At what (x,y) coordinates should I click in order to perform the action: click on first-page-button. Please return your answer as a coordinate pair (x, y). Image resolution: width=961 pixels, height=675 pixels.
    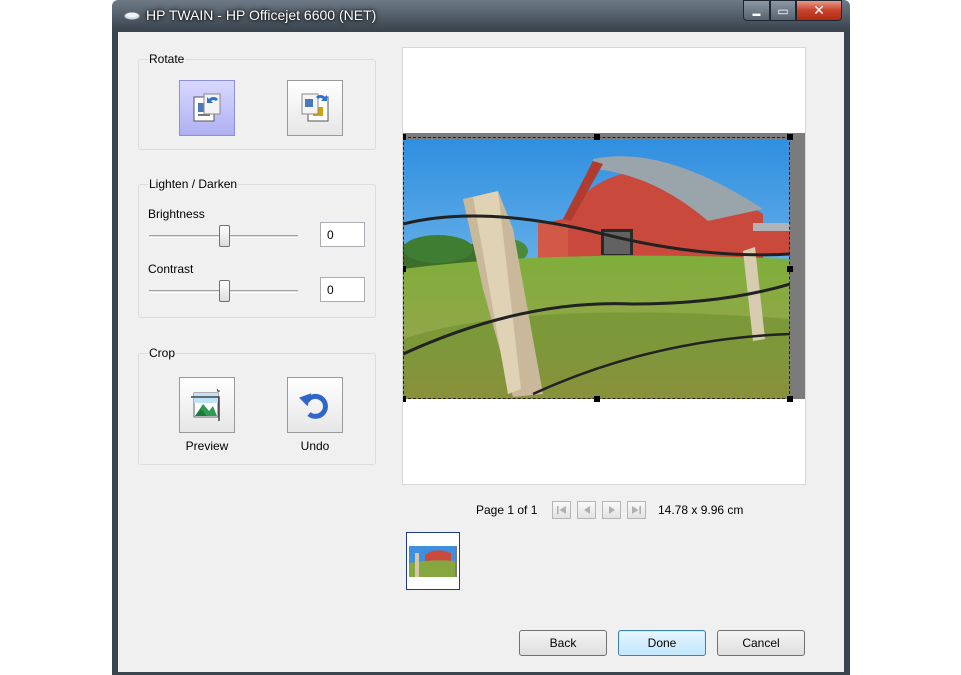
    Looking at the image, I should click on (561, 510).